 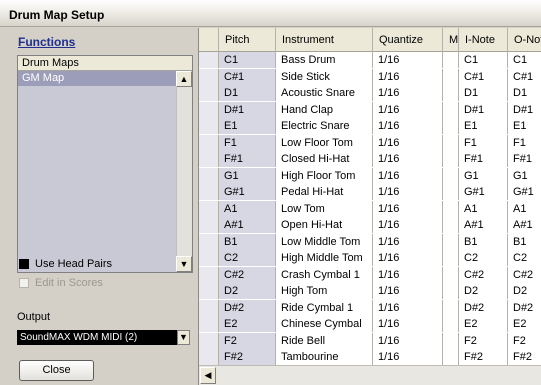 What do you see at coordinates (324, 142) in the screenshot?
I see `instrument-cell: Low Floor Tom` at bounding box center [324, 142].